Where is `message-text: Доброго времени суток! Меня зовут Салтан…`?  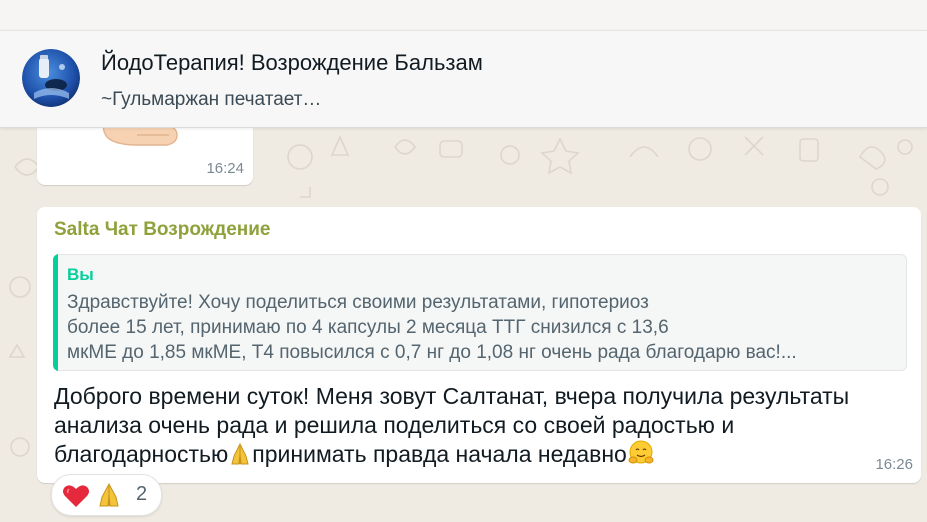 message-text: Доброго времени суток! Меня зовут Салтан… is located at coordinates (469, 425).